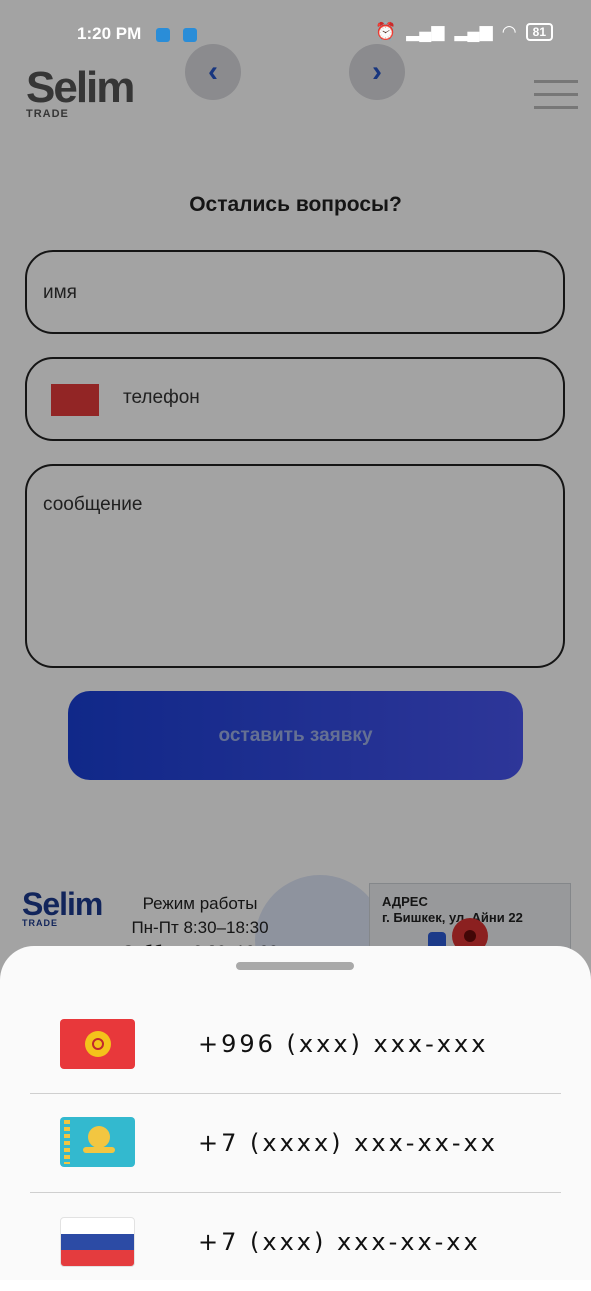 This screenshot has height=1291, width=591. Describe the element at coordinates (97, 1242) in the screenshot. I see `russia-flag-icon` at that location.